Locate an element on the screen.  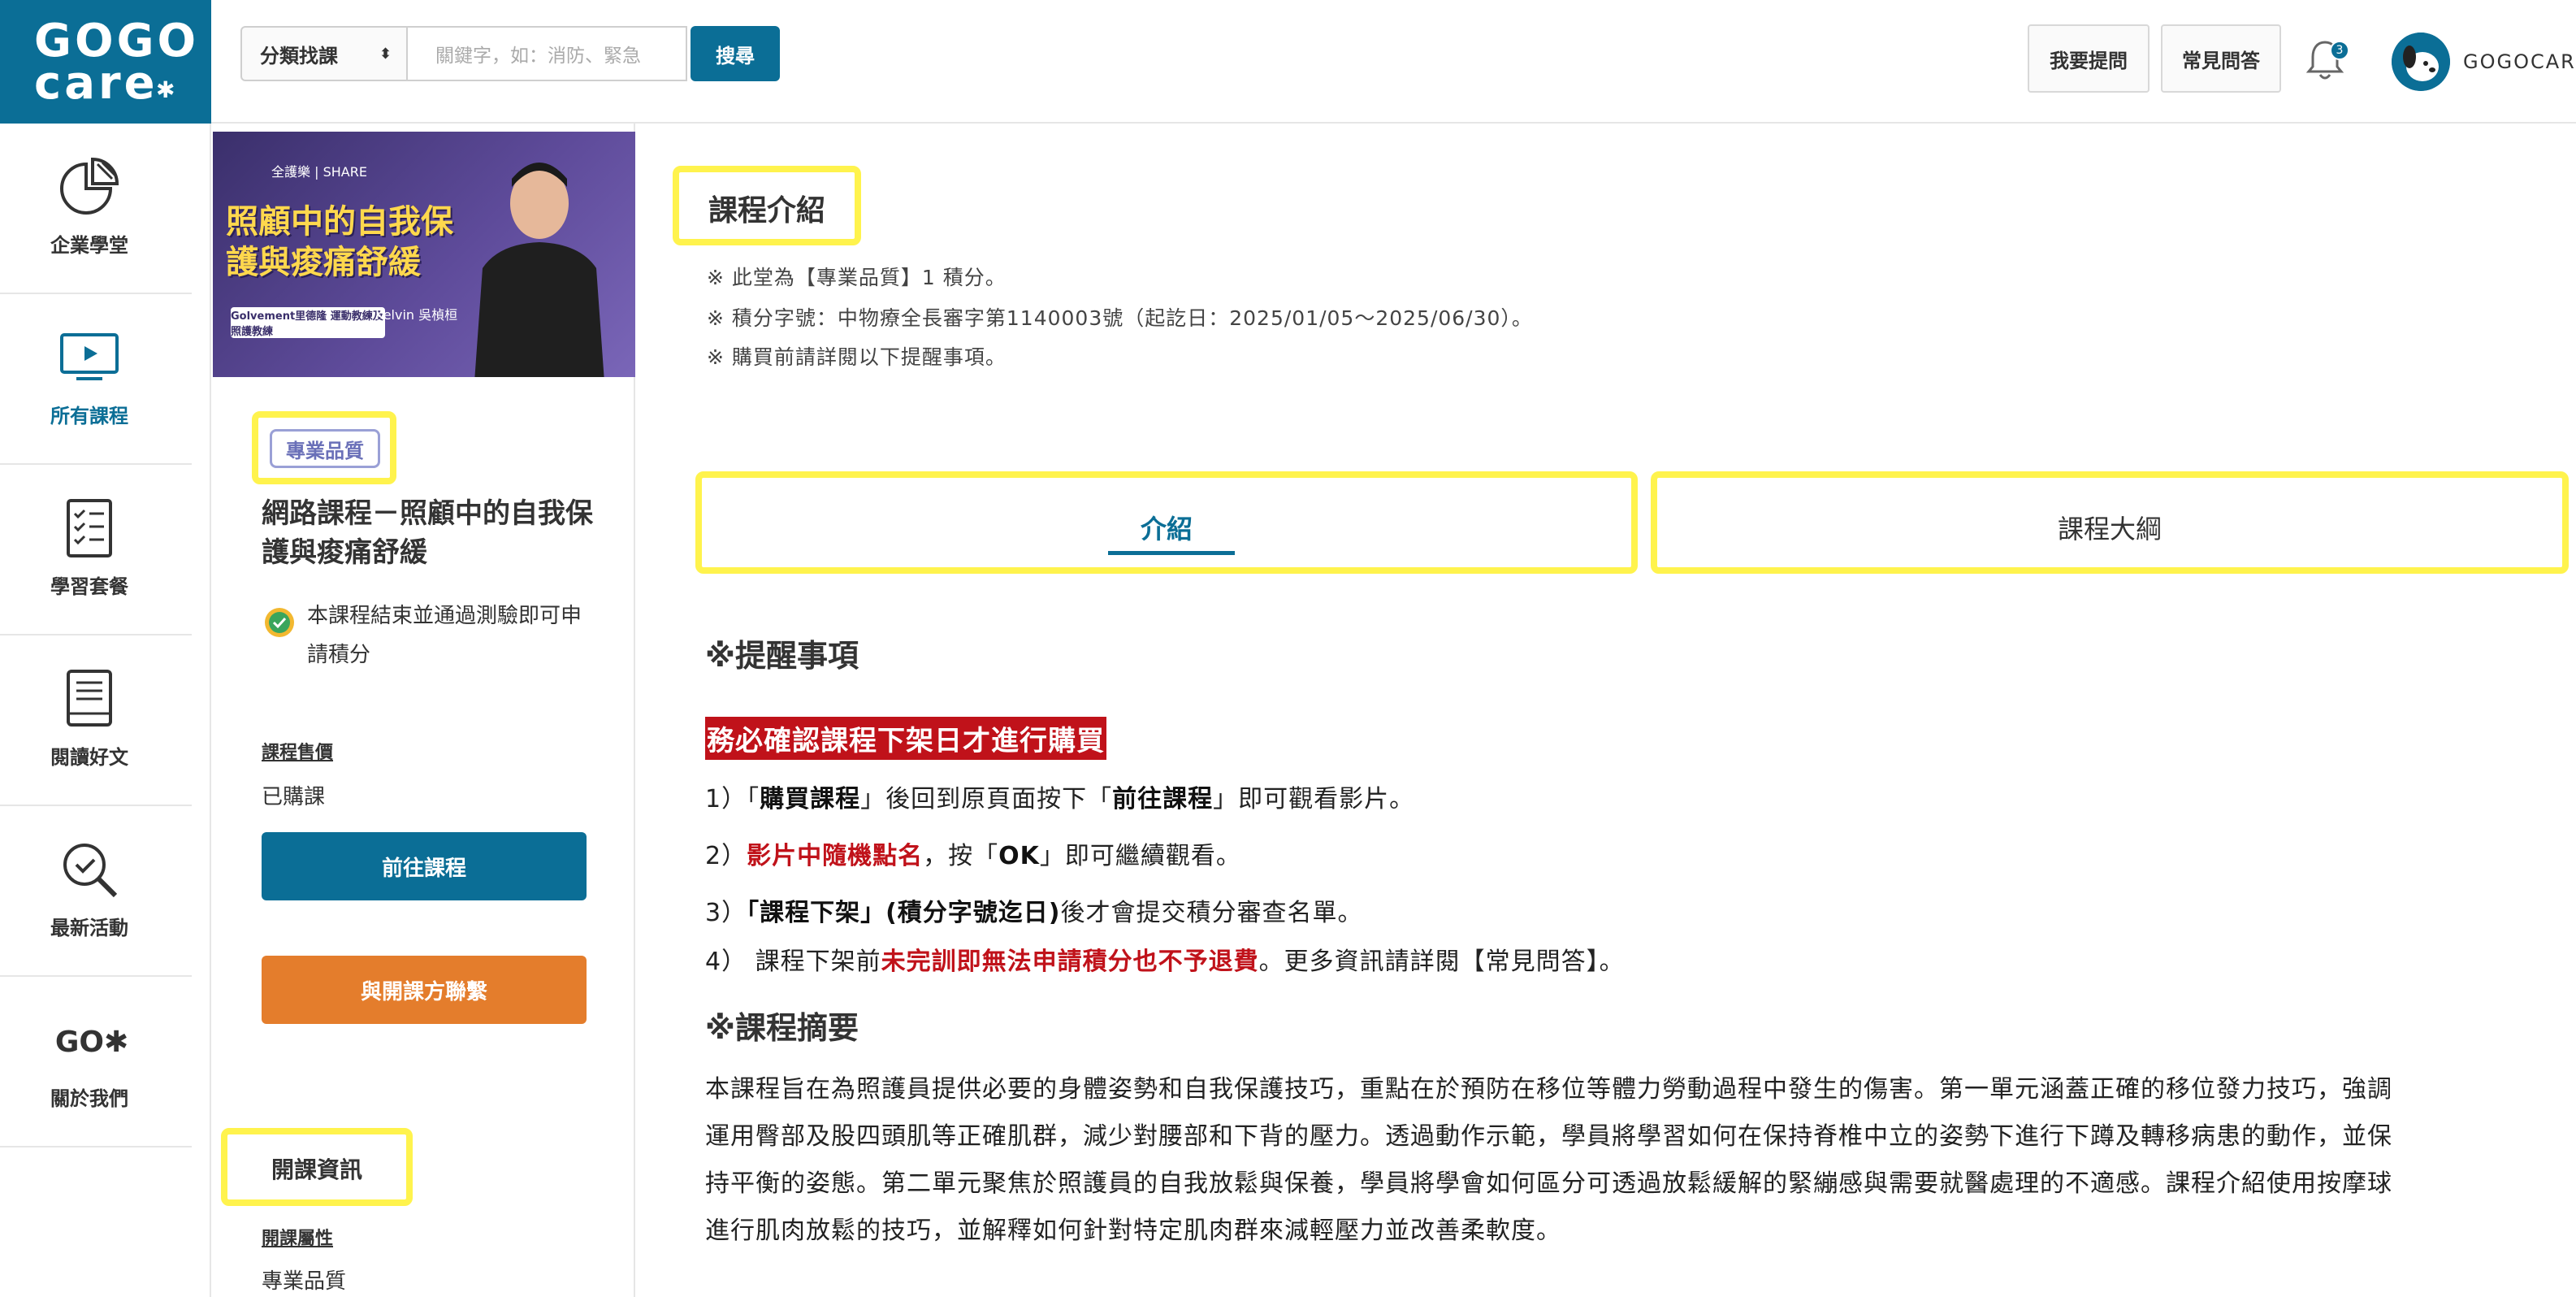
category-badge: 專業品質 is located at coordinates (325, 448).